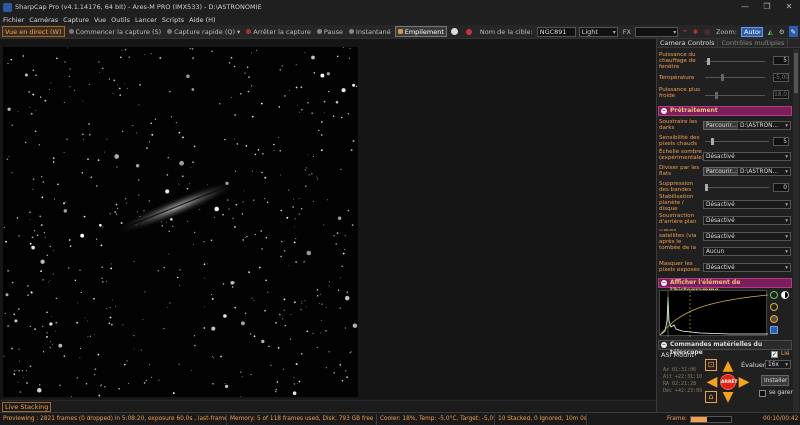 This screenshot has width=800, height=425. What do you see at coordinates (725, 286) in the screenshot?
I see `histogram-header: − Afficher l'élément de l'histogramme` at bounding box center [725, 286].